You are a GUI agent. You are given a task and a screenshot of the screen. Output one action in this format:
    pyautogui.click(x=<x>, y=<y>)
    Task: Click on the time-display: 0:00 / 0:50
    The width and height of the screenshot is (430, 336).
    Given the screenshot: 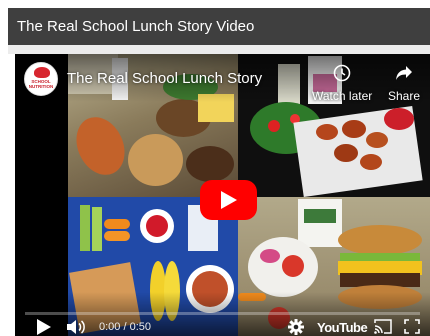 What is the action you would take?
    pyautogui.click(x=125, y=327)
    